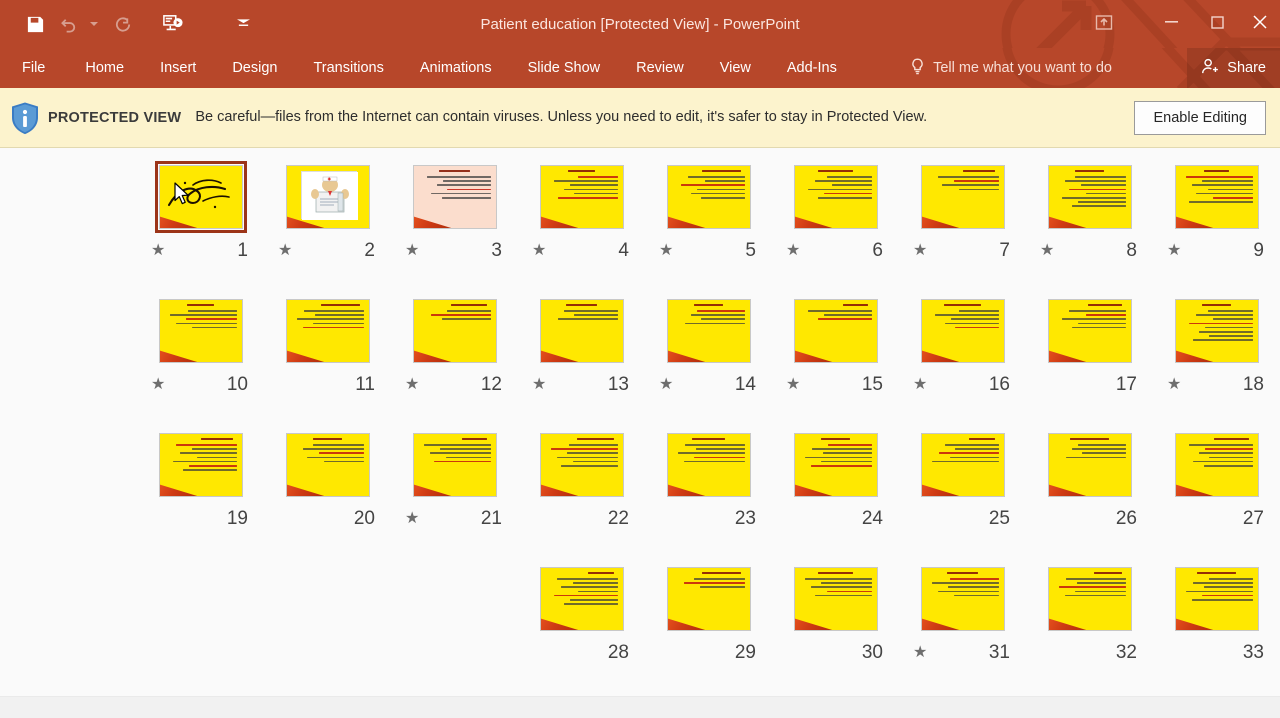 This screenshot has width=1280, height=718. I want to click on tab-home: Home, so click(104, 68).